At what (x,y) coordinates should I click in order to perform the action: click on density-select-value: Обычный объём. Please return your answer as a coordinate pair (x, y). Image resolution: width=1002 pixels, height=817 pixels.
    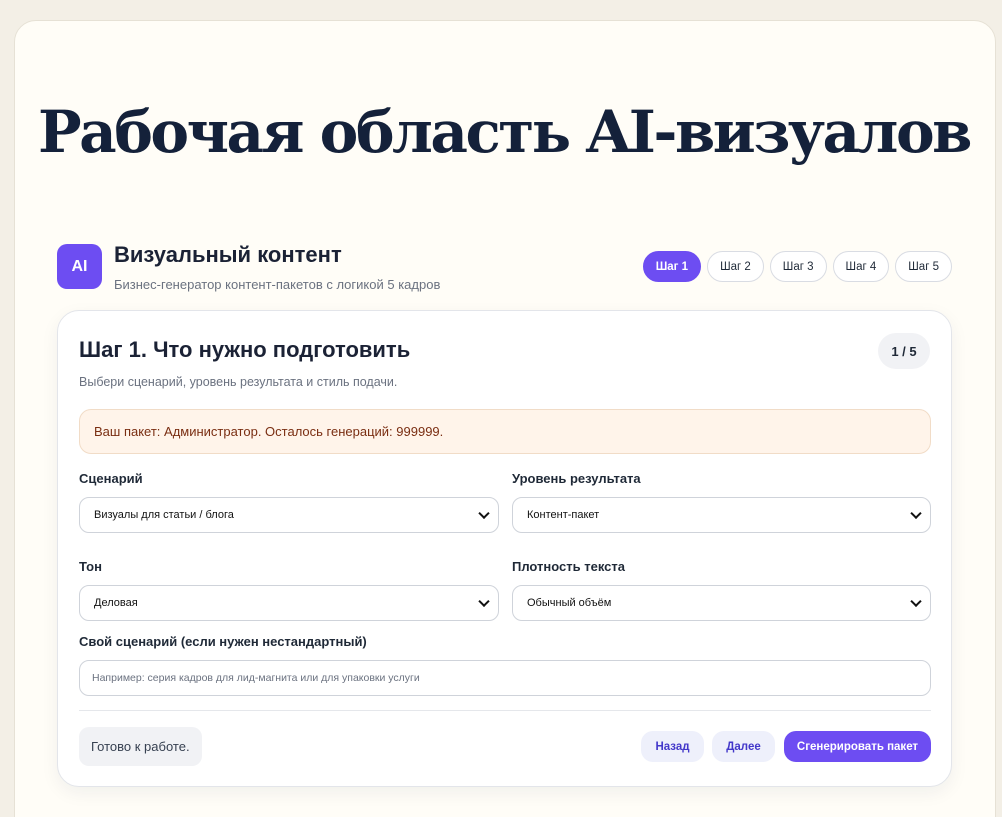
    Looking at the image, I should click on (569, 603).